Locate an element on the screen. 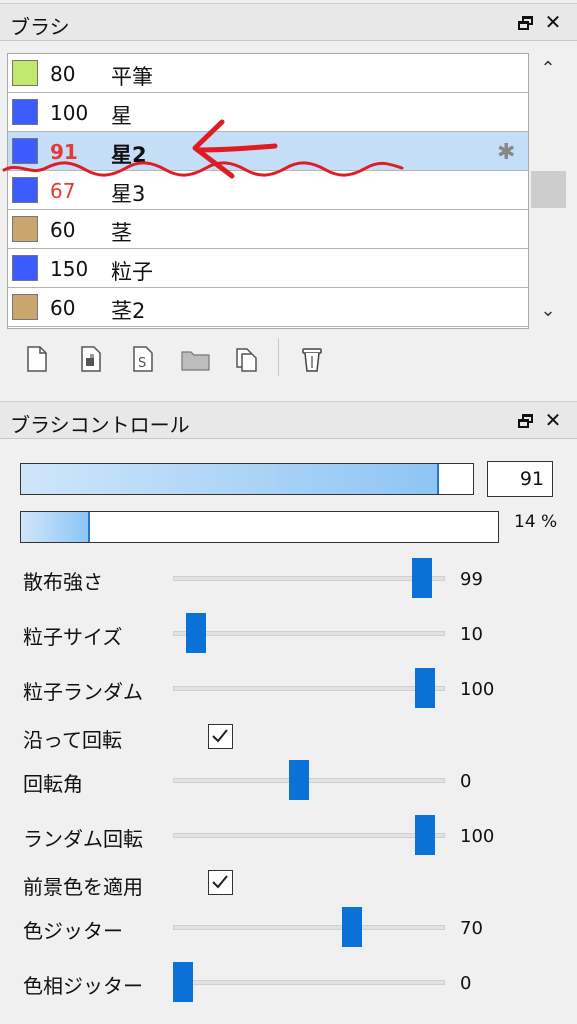 This screenshot has height=1024, width=577. brush-name: 粒子 is located at coordinates (132, 272).